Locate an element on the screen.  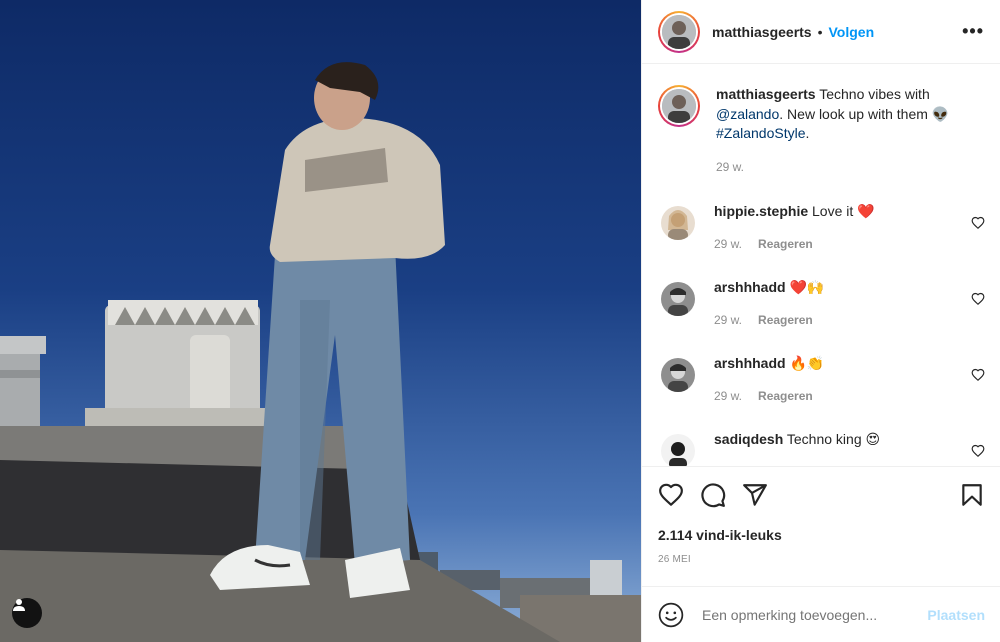
follow-button: Volgen is located at coordinates (852, 32).